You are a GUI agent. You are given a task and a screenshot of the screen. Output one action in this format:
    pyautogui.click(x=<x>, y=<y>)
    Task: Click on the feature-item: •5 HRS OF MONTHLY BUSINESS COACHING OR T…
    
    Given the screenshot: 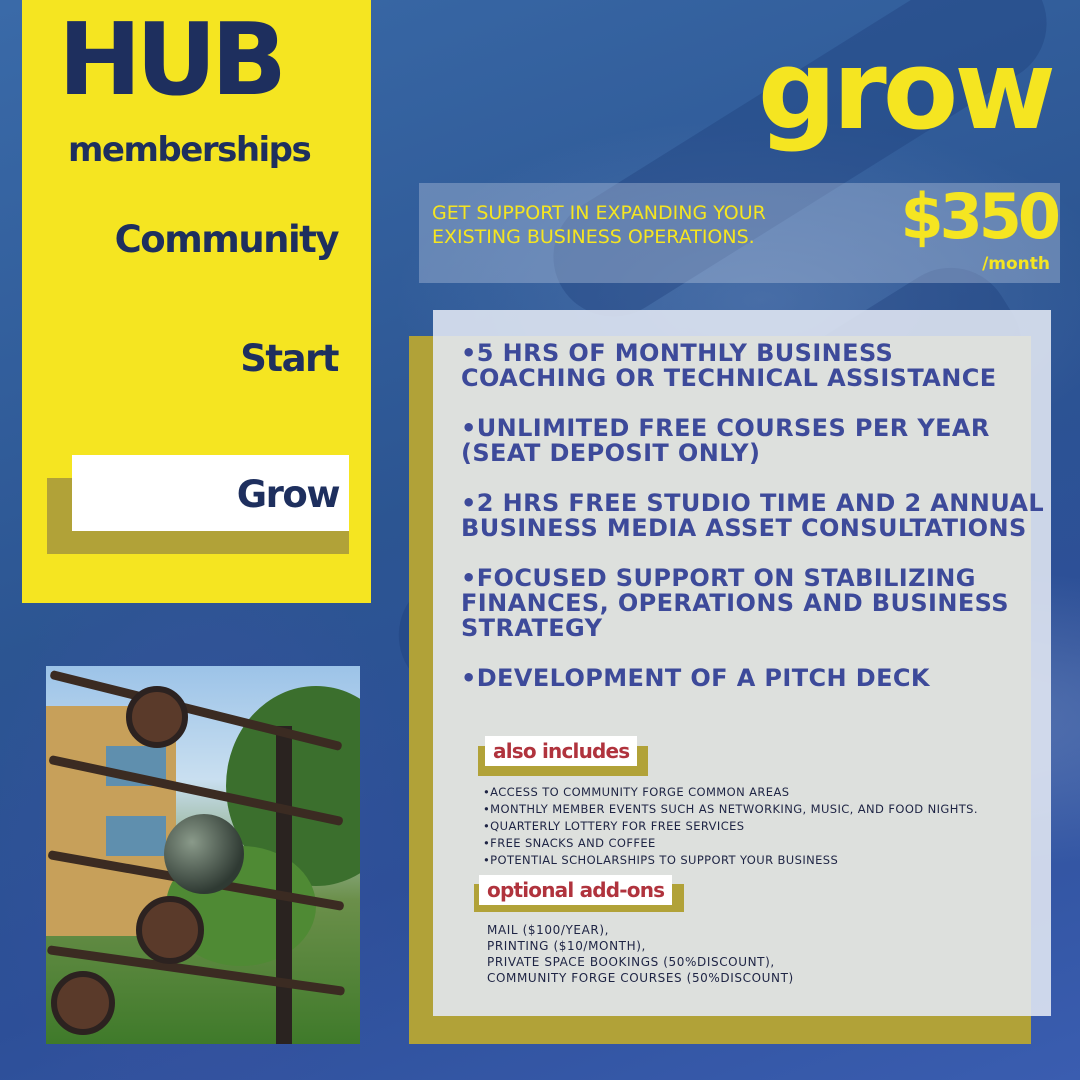 What is the action you would take?
    pyautogui.click(x=729, y=365)
    